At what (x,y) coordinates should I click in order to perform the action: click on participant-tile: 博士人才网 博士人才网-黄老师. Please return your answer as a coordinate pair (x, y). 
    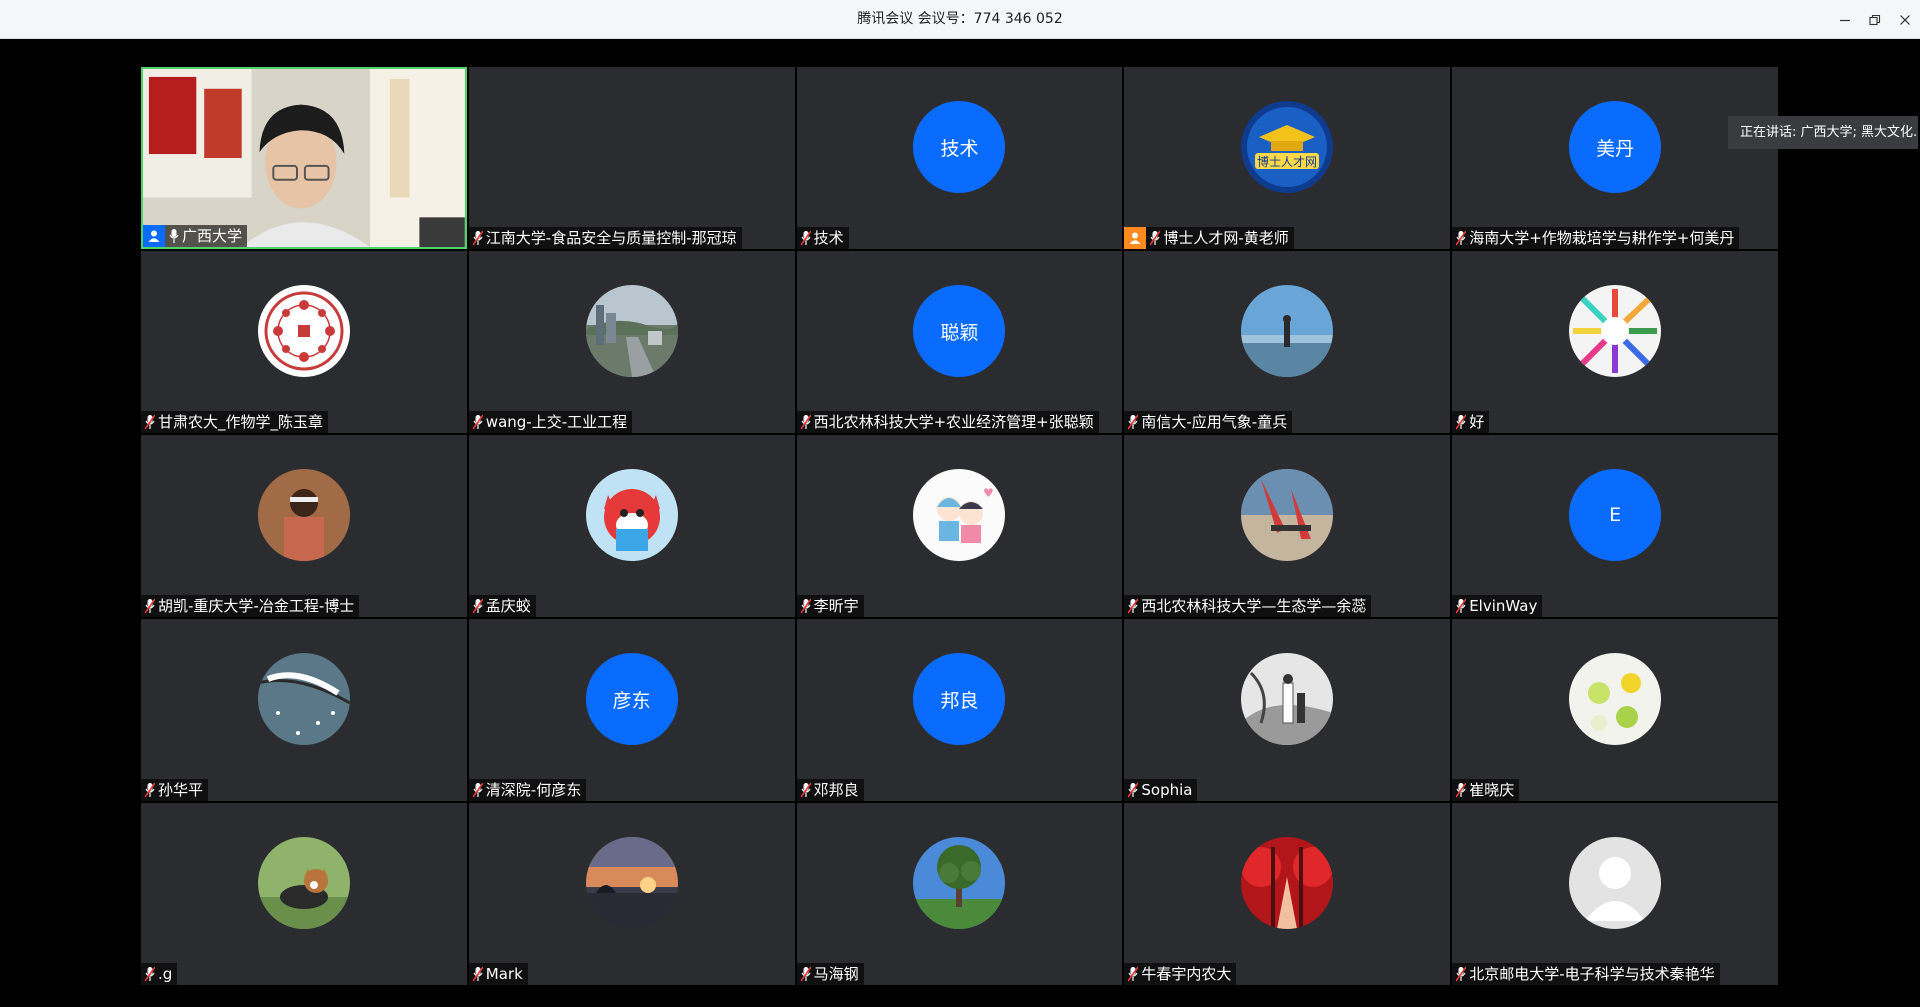
    Looking at the image, I should click on (1287, 158).